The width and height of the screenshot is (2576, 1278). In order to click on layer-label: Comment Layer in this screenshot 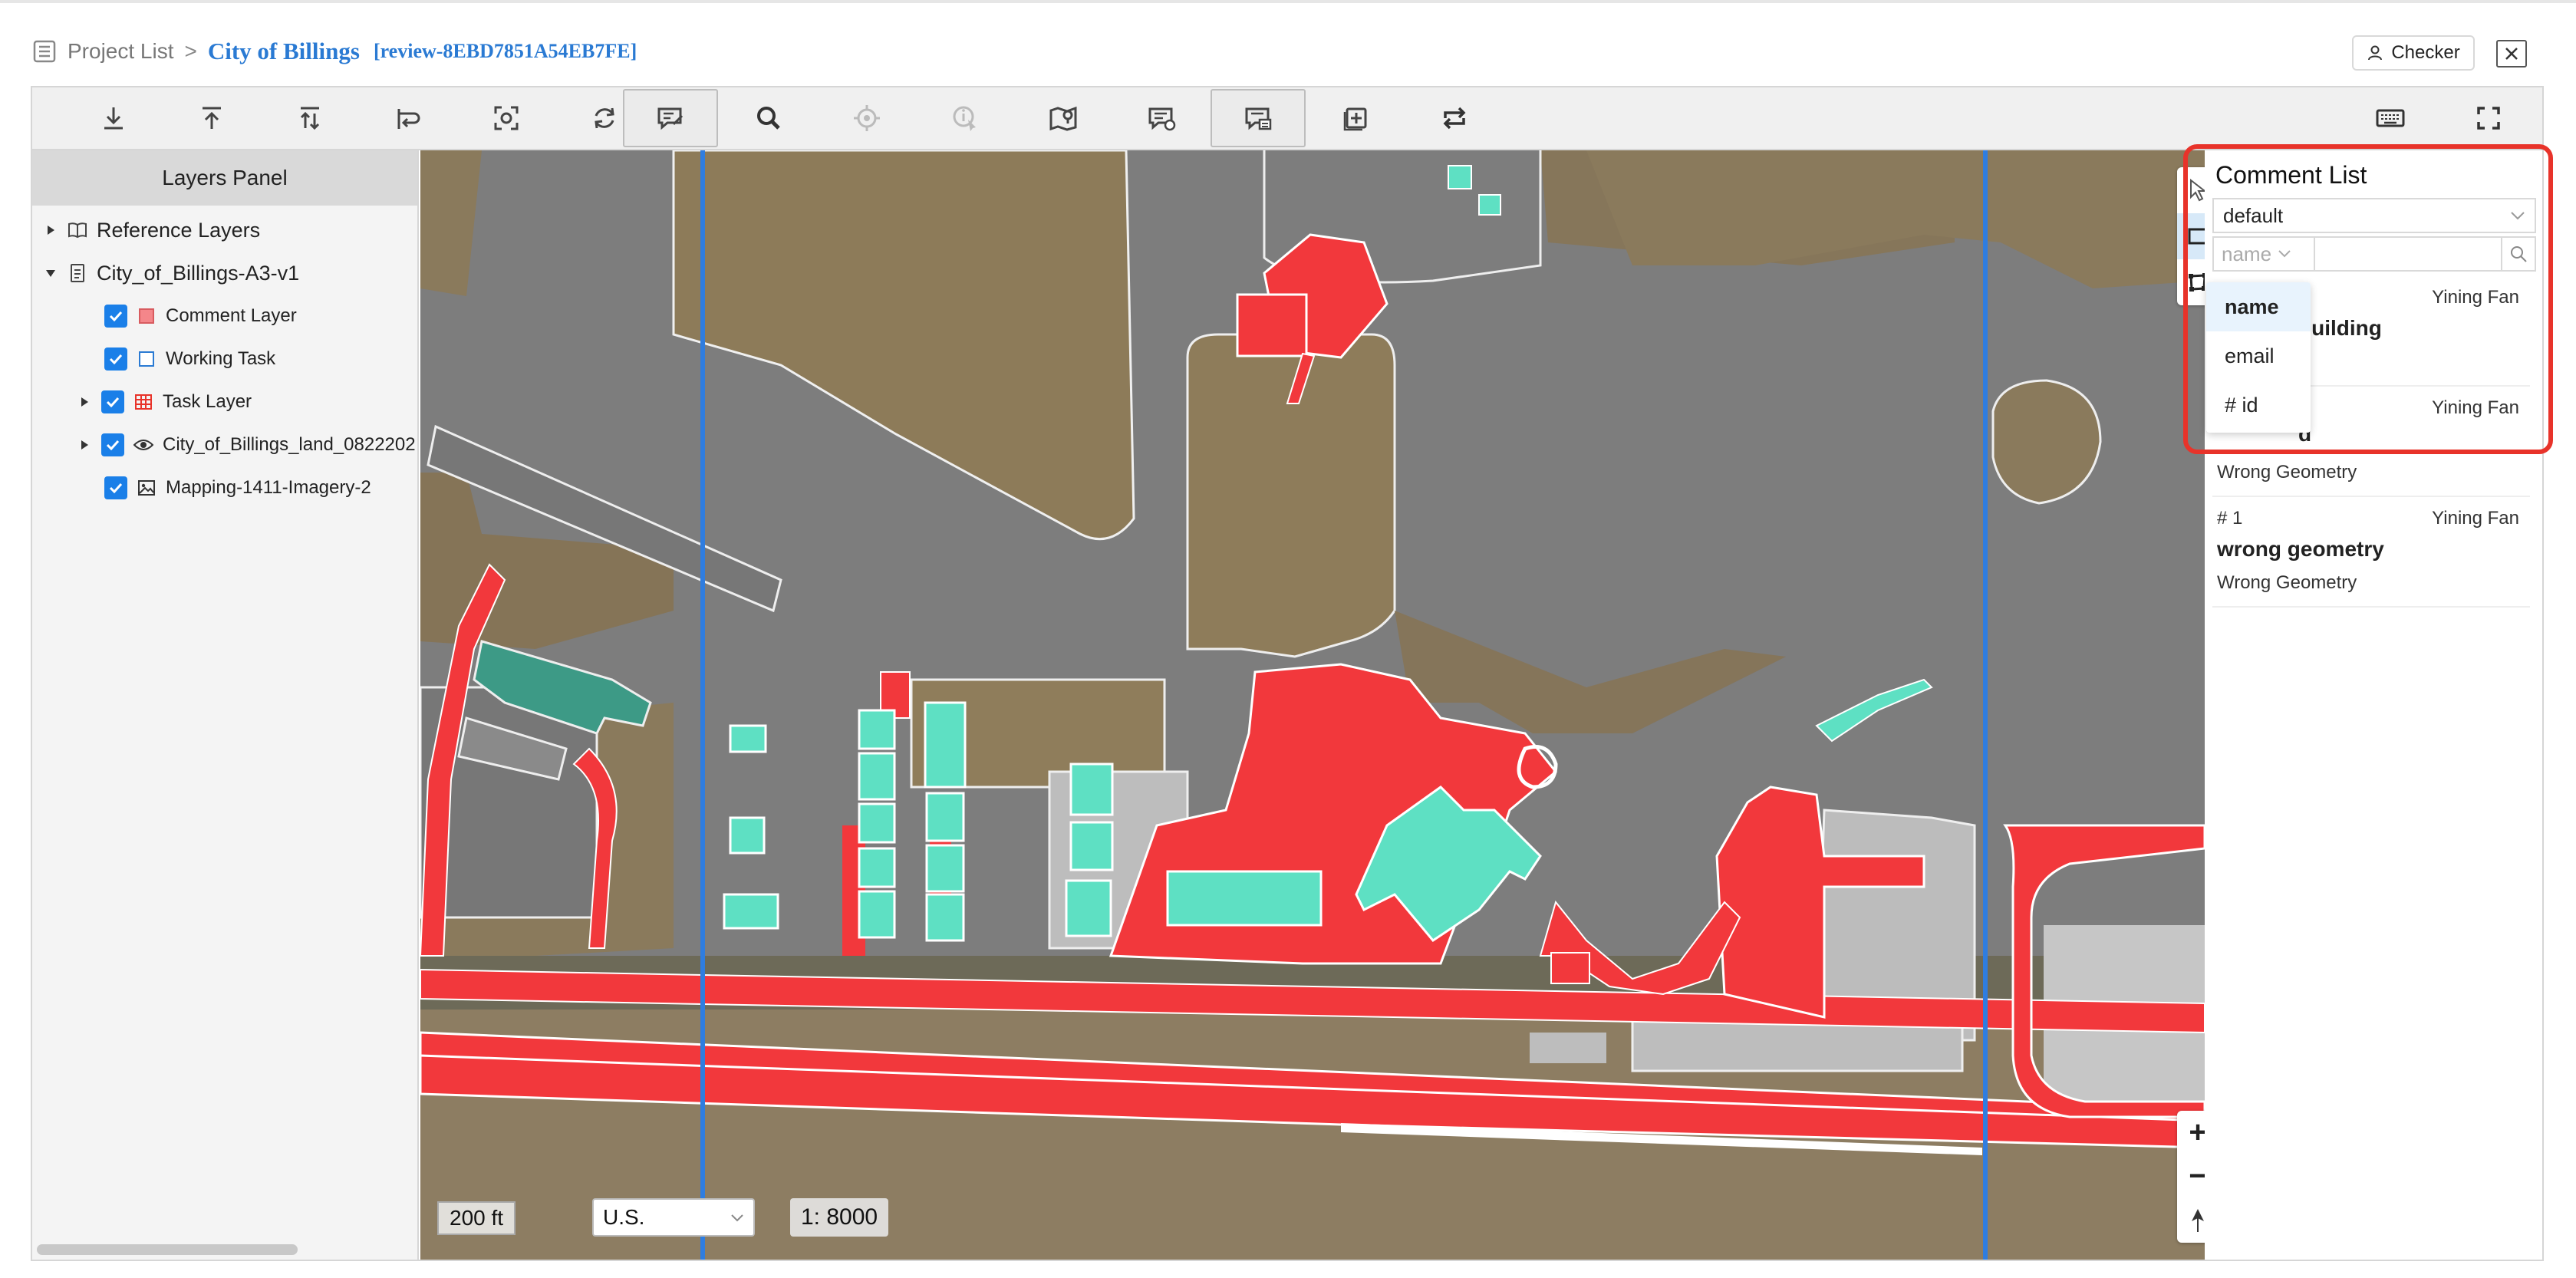, I will do `click(231, 315)`.